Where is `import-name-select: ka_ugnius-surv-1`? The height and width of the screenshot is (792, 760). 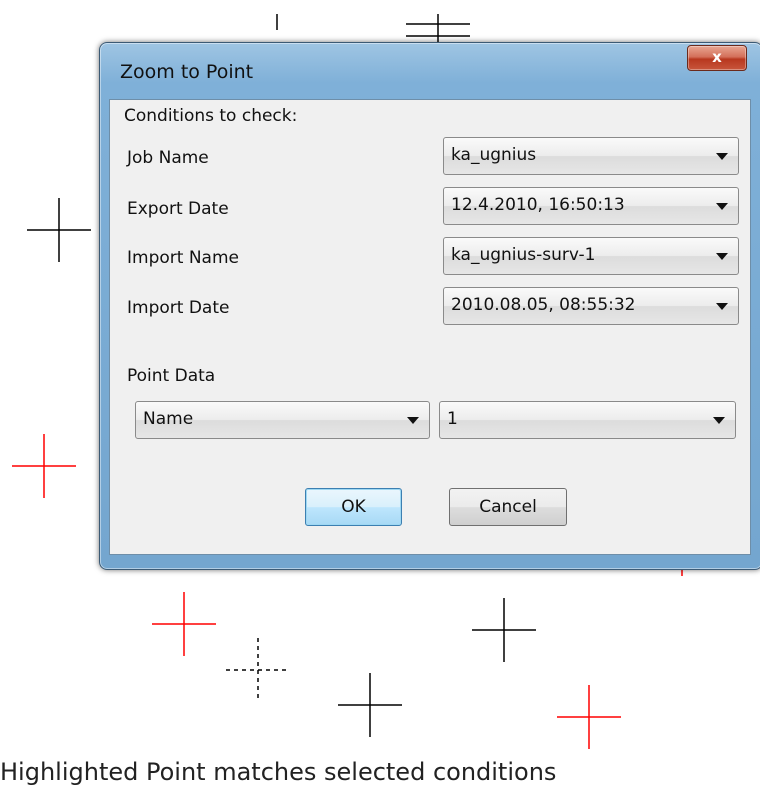
import-name-select: ka_ugnius-surv-1 is located at coordinates (591, 256).